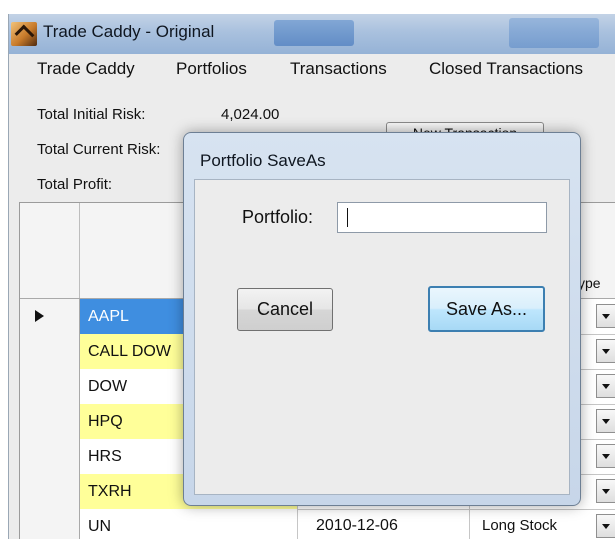  I want to click on menu-trade-caddy: Trade Caddy, so click(86, 69).